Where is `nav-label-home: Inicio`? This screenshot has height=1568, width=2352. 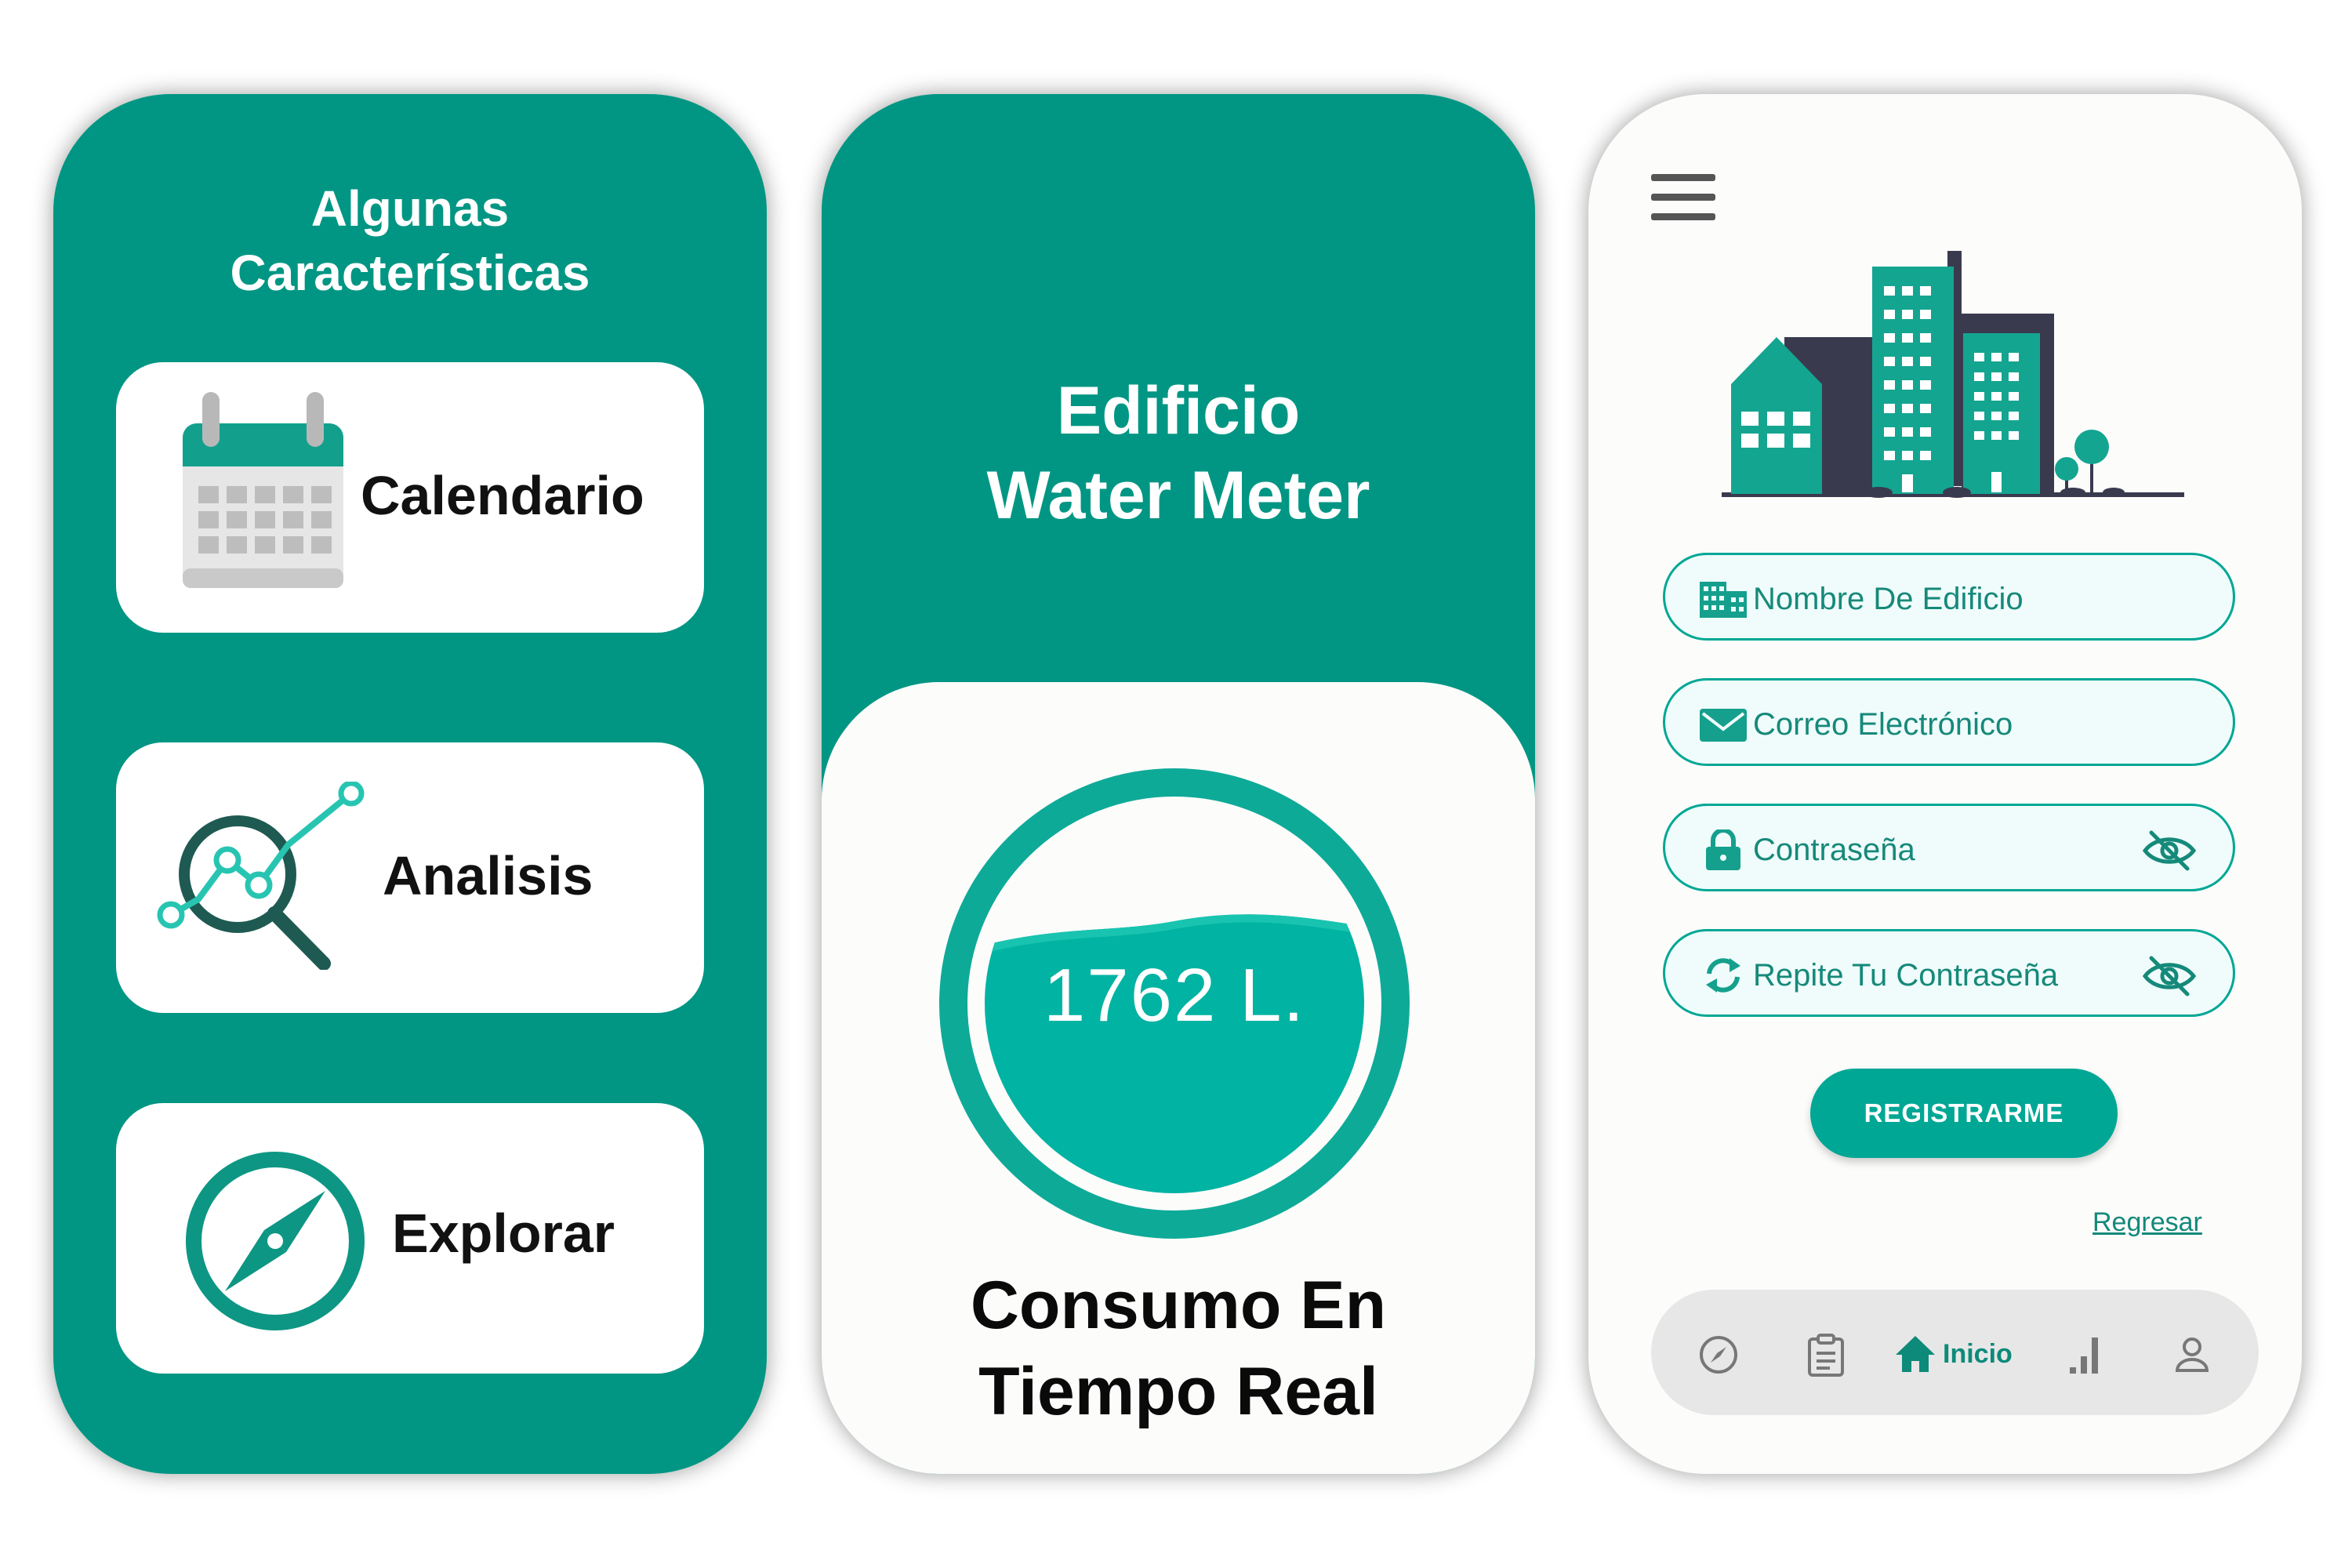 nav-label-home: Inicio is located at coordinates (1978, 1354).